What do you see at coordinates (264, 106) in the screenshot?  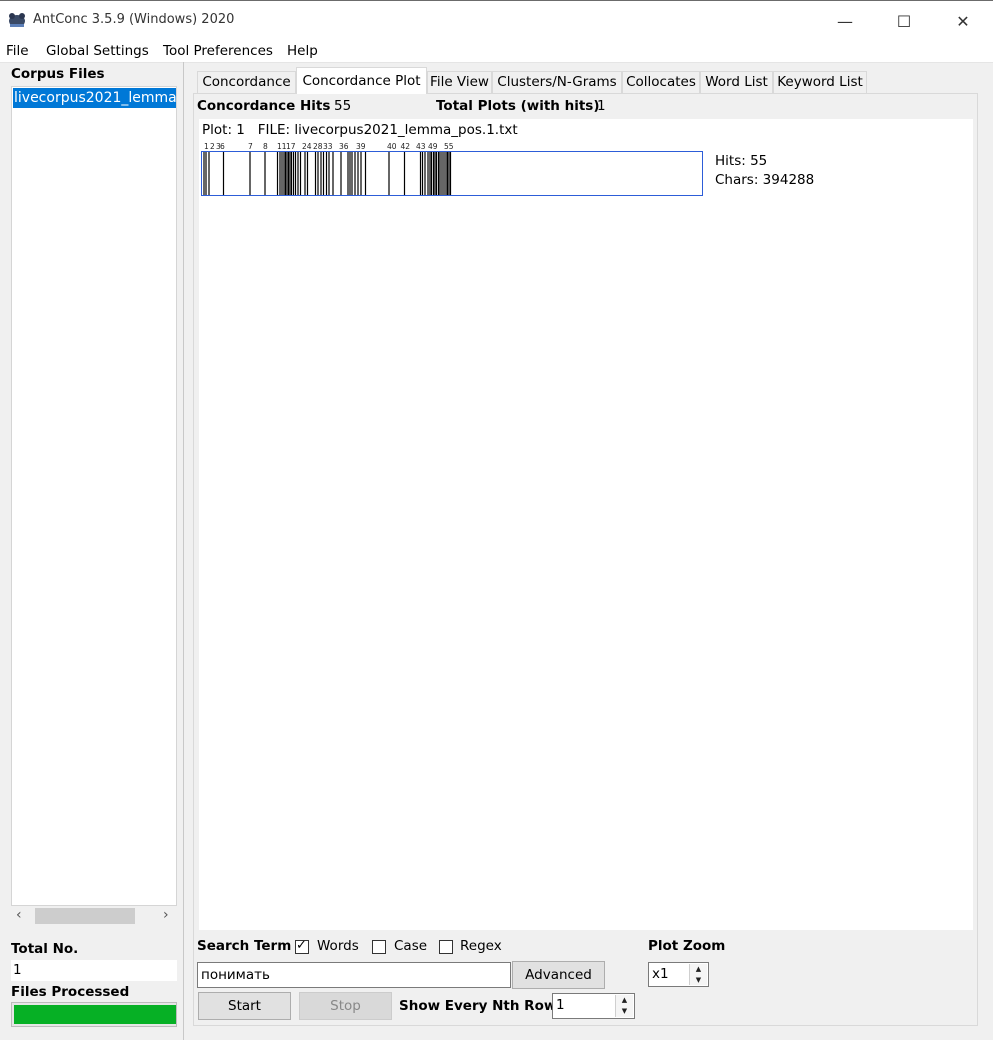 I see `concordance-hits-label: Concordance Hits` at bounding box center [264, 106].